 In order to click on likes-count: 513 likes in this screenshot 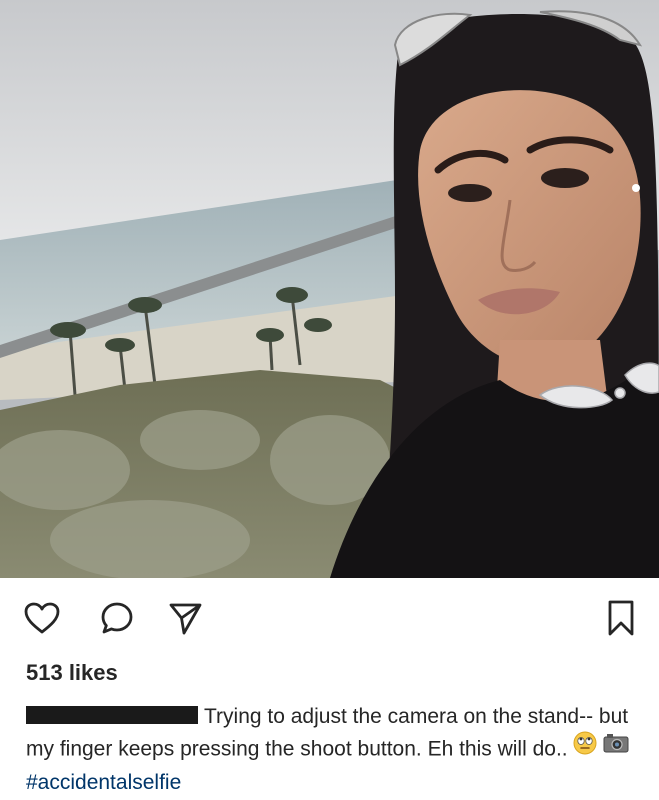, I will do `click(72, 673)`.